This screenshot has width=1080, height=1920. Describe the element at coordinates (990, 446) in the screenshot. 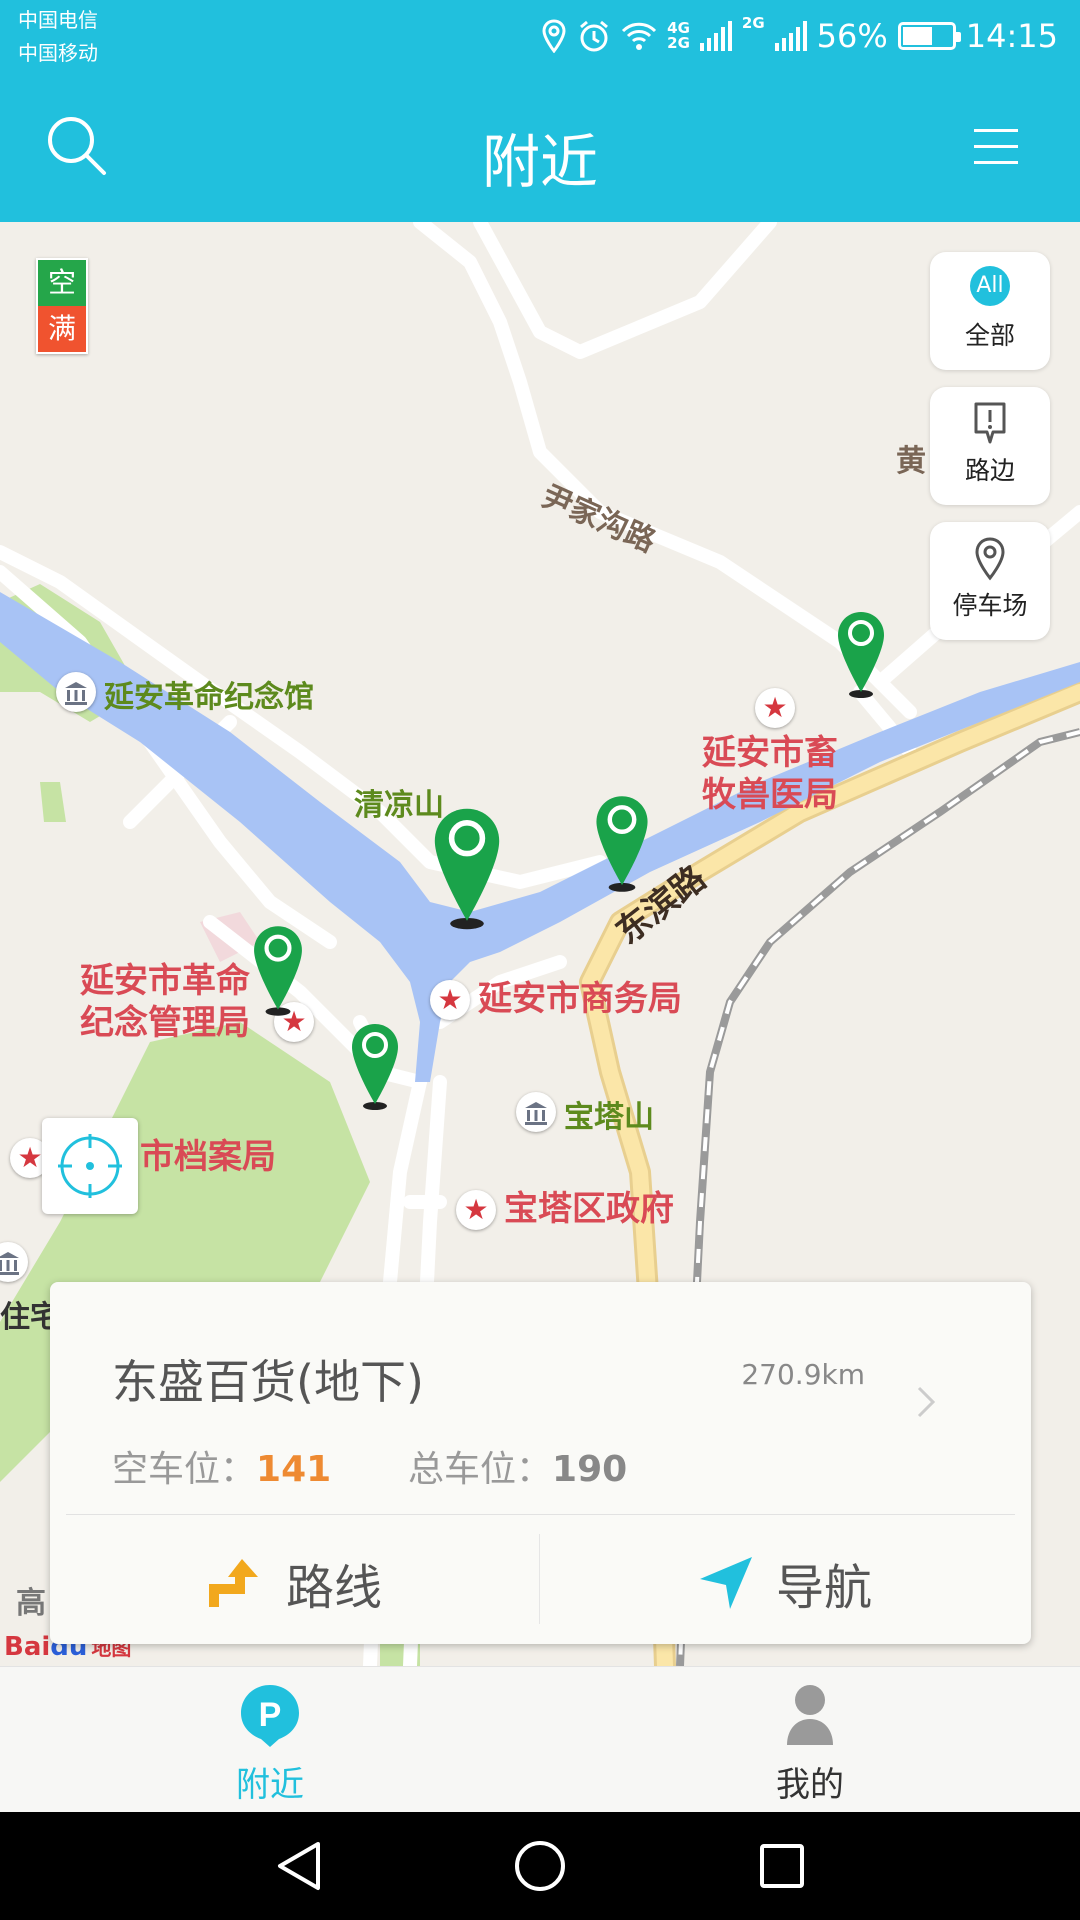

I see `filter-roadside-button: 路边` at that location.